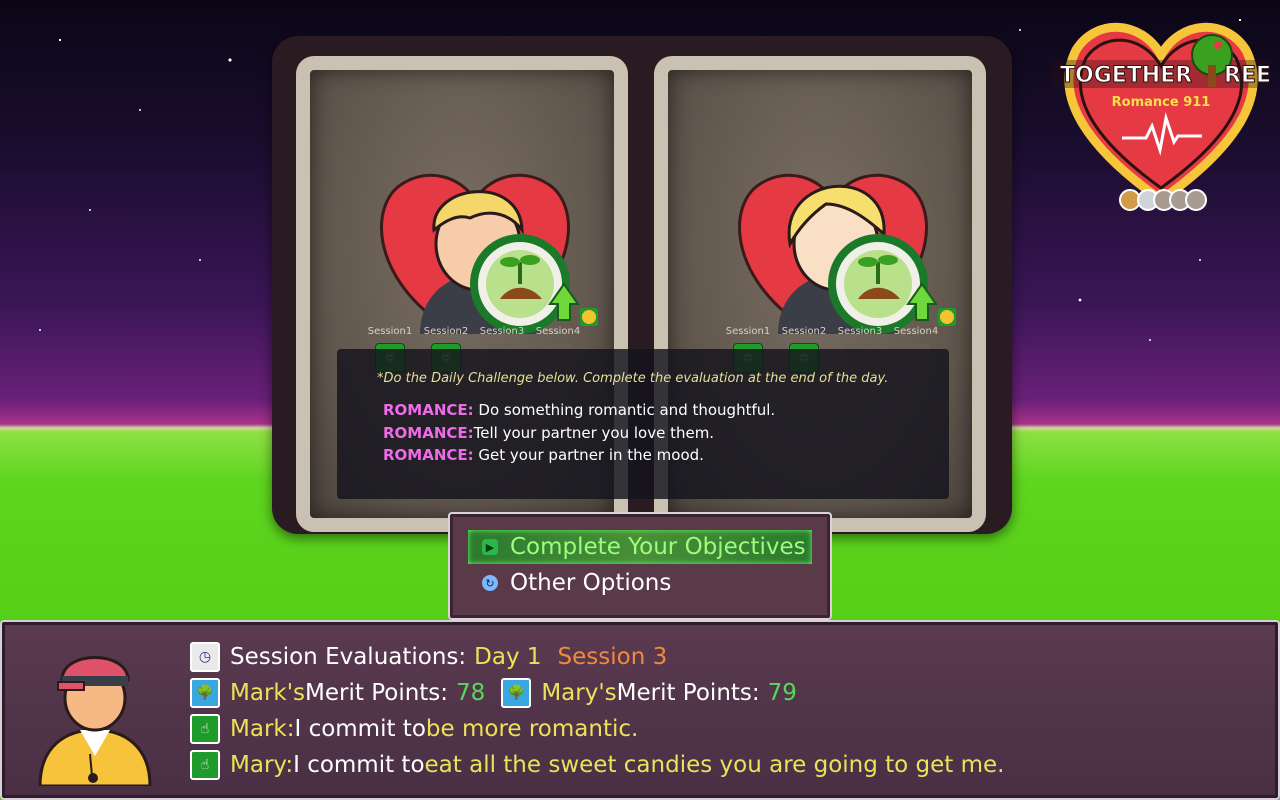 This screenshot has width=1280, height=800. Describe the element at coordinates (490, 583) in the screenshot. I see `refresh-icon: ↻` at that location.